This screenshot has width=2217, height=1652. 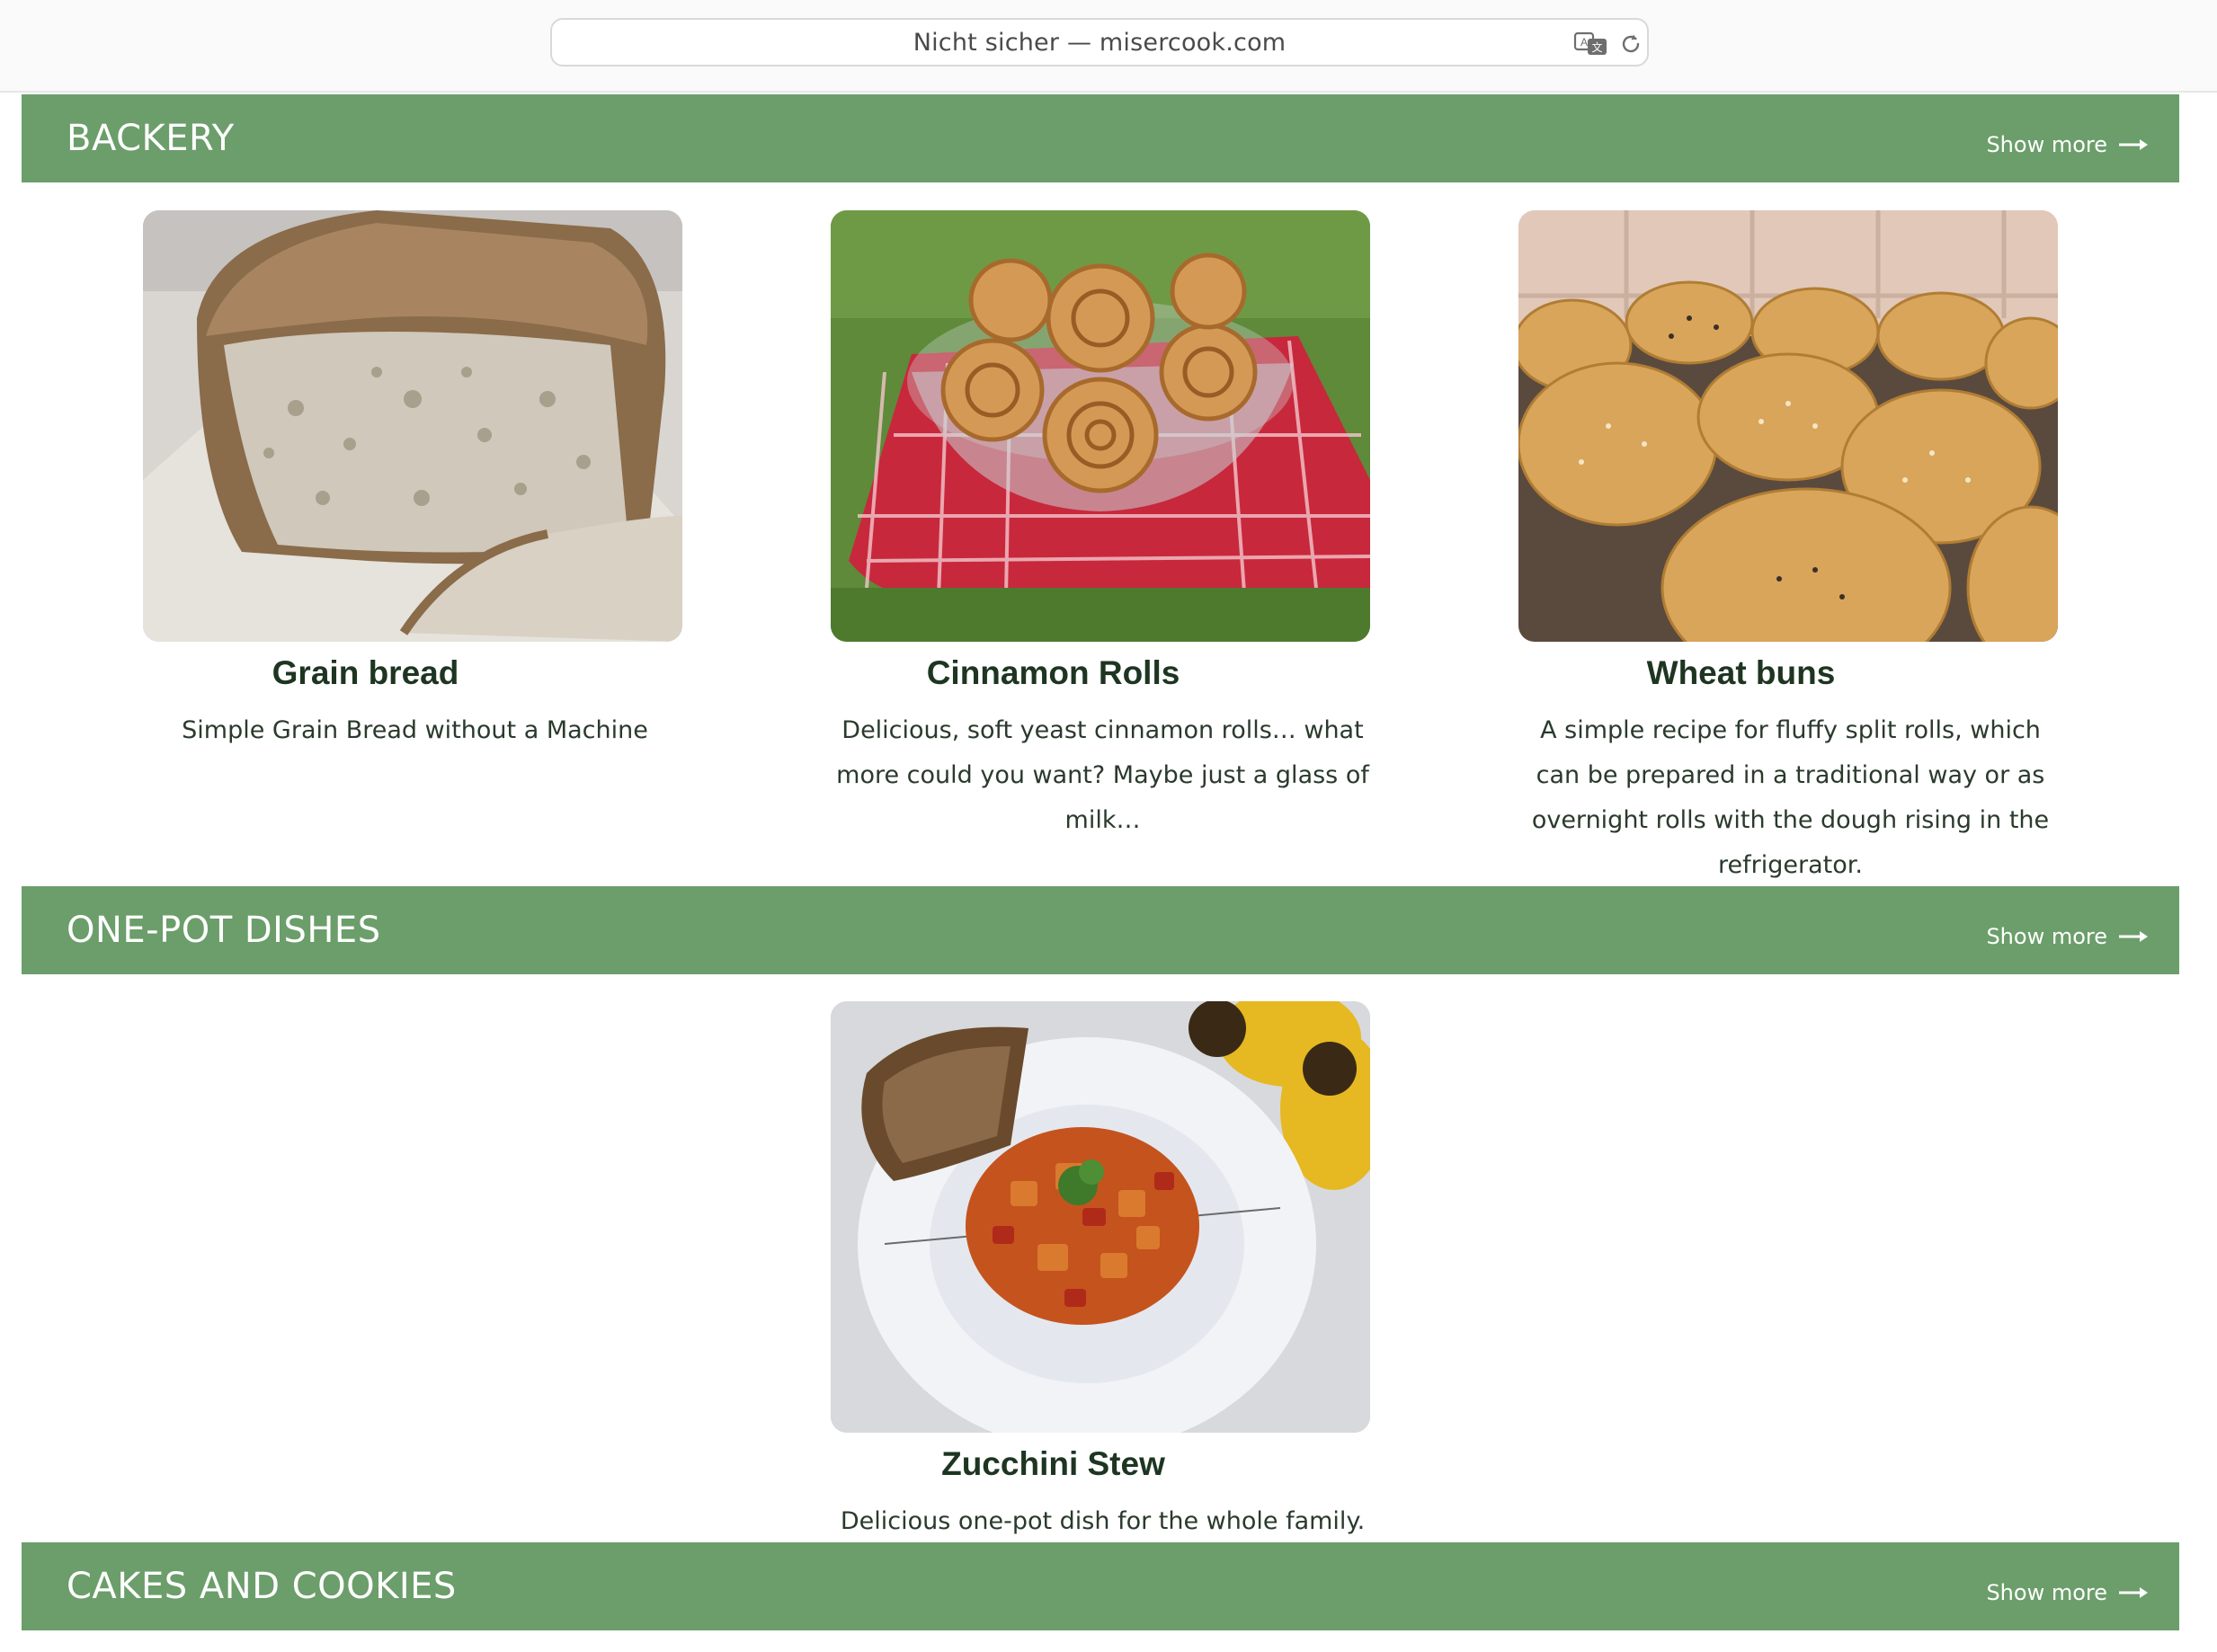 What do you see at coordinates (1053, 1464) in the screenshot?
I see `recipe-title: Zucchini Stew` at bounding box center [1053, 1464].